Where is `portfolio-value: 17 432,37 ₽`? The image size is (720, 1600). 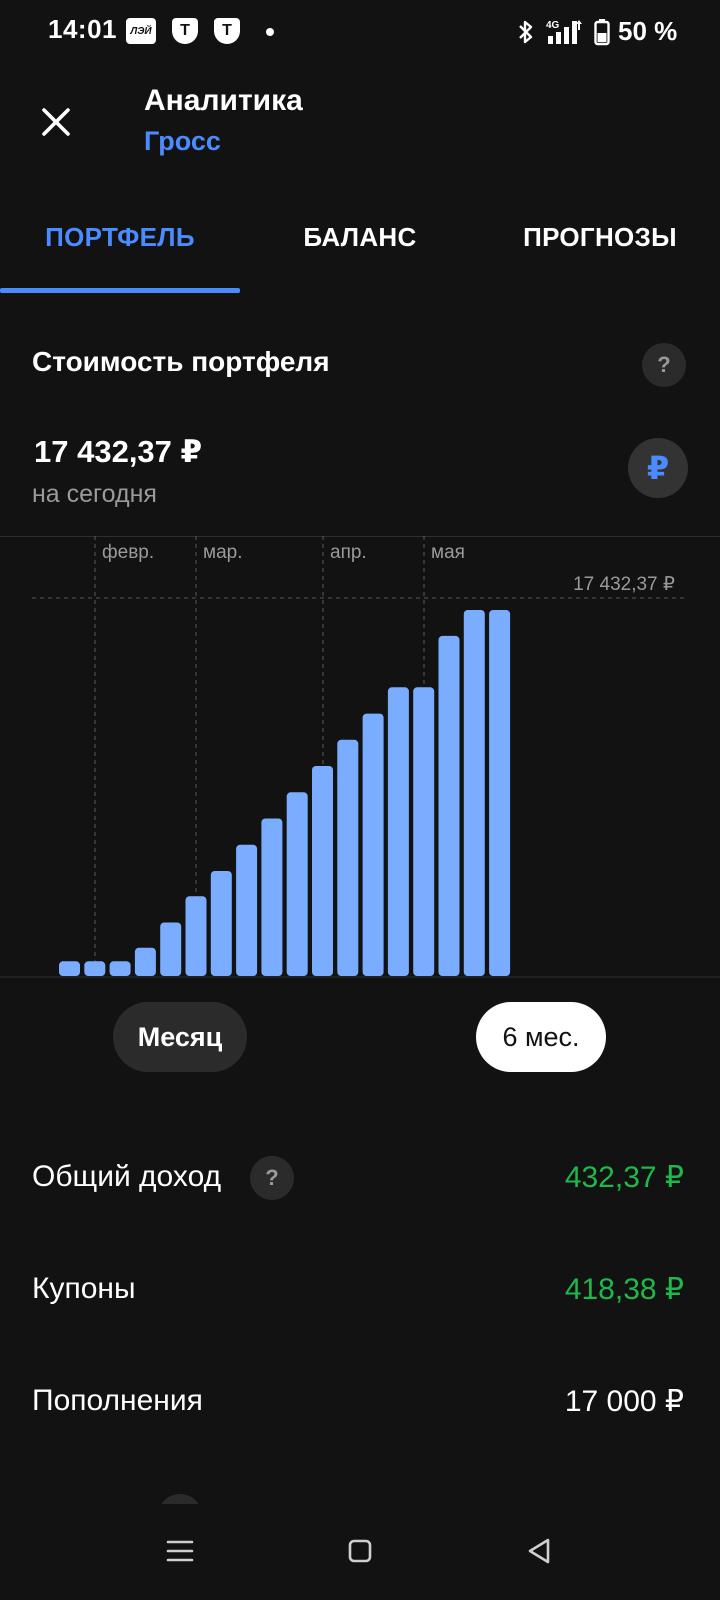
portfolio-value: 17 432,37 ₽ is located at coordinates (118, 451).